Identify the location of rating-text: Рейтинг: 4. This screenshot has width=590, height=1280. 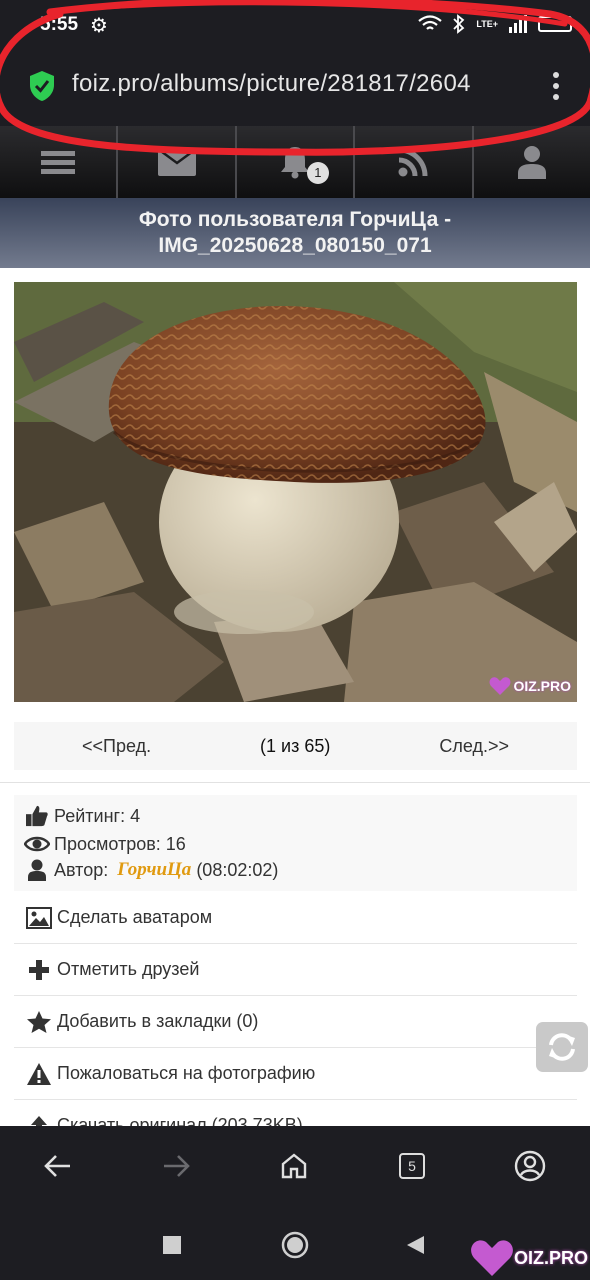
(97, 815).